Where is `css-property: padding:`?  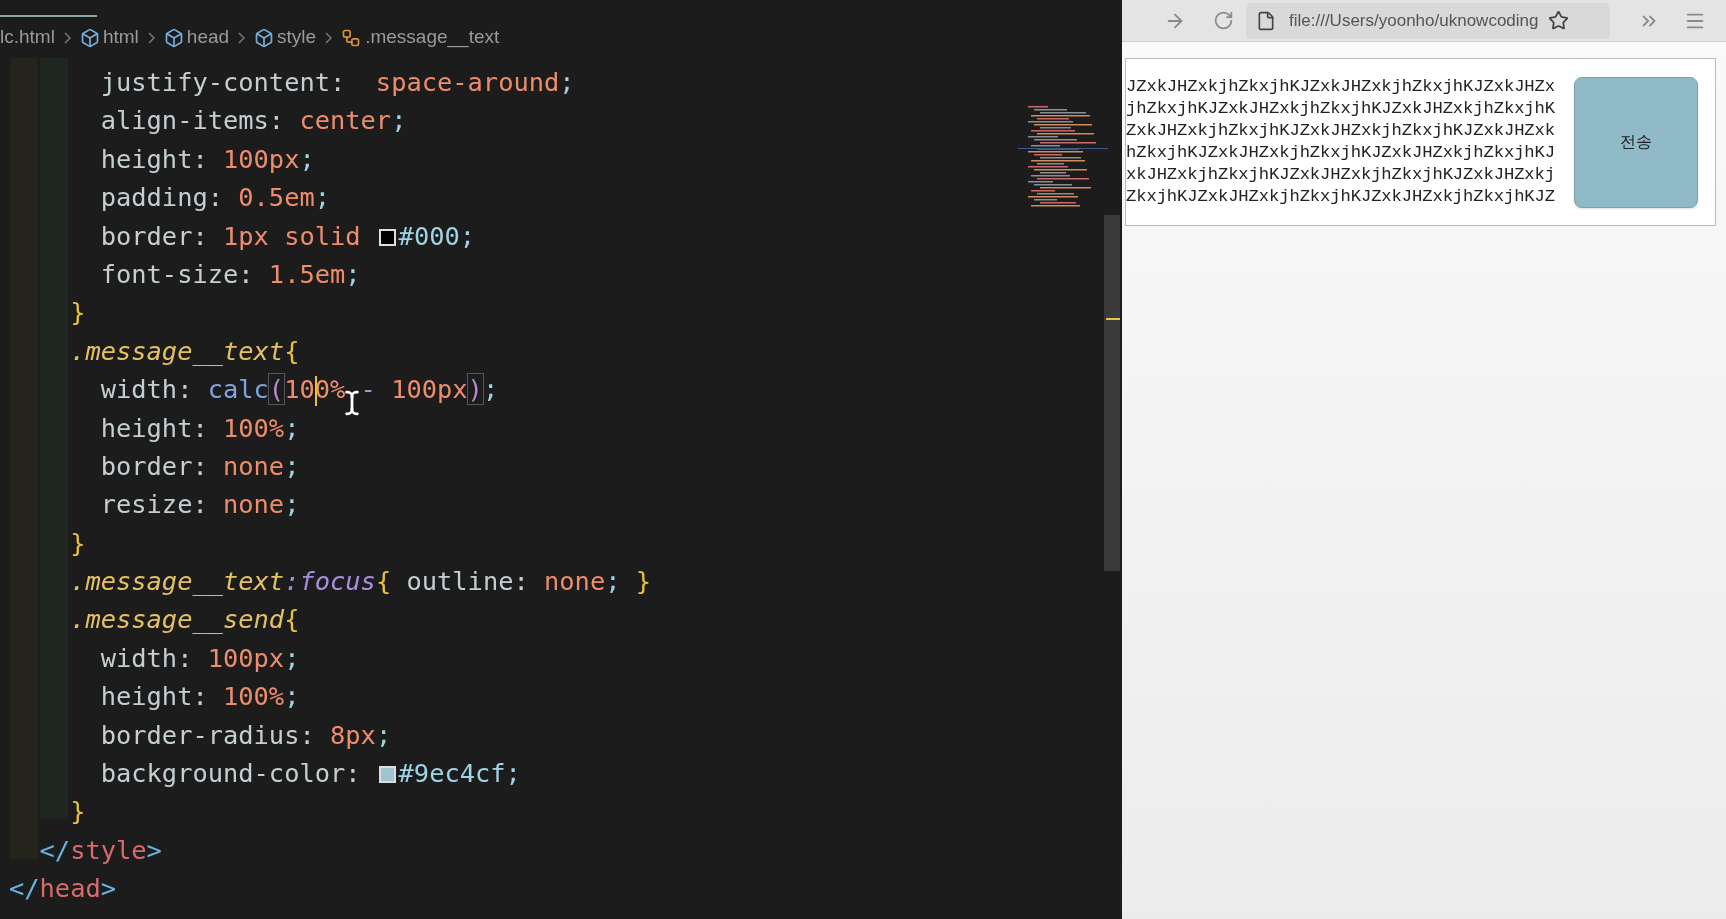
css-property: padding: is located at coordinates (161, 197).